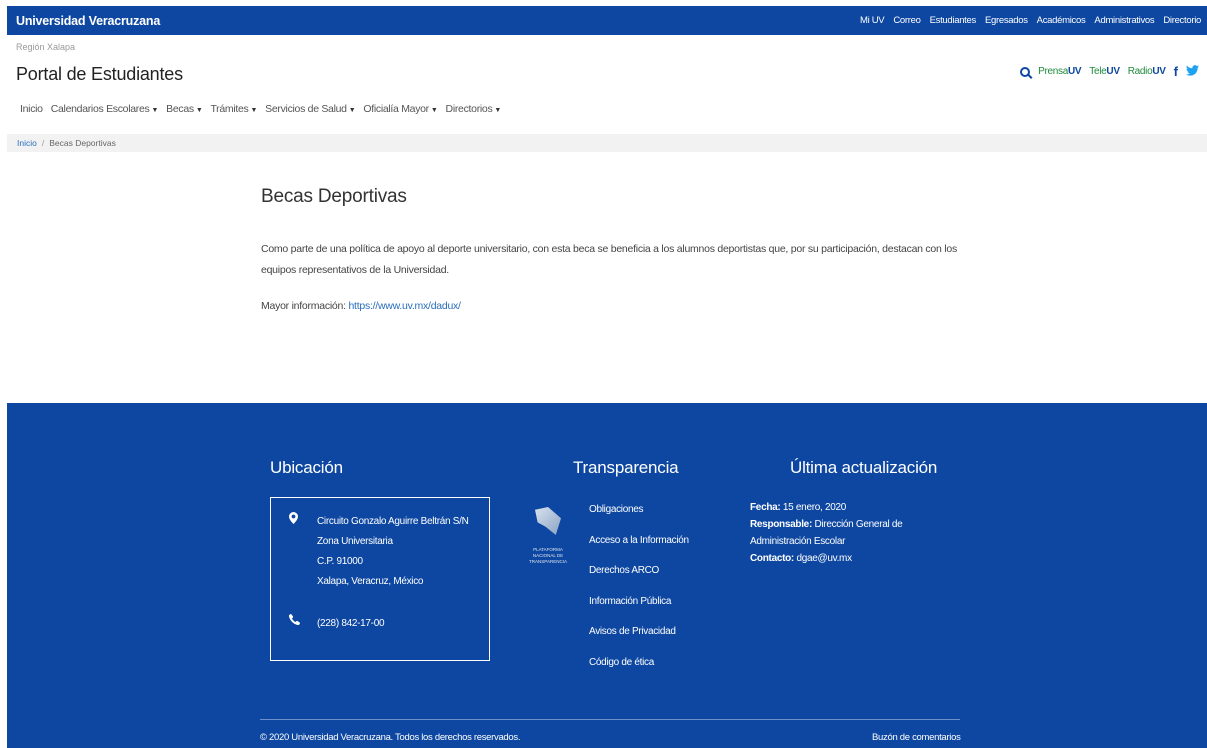  Describe the element at coordinates (355, 541) in the screenshot. I see `address-line: Zona Universitaria` at that location.